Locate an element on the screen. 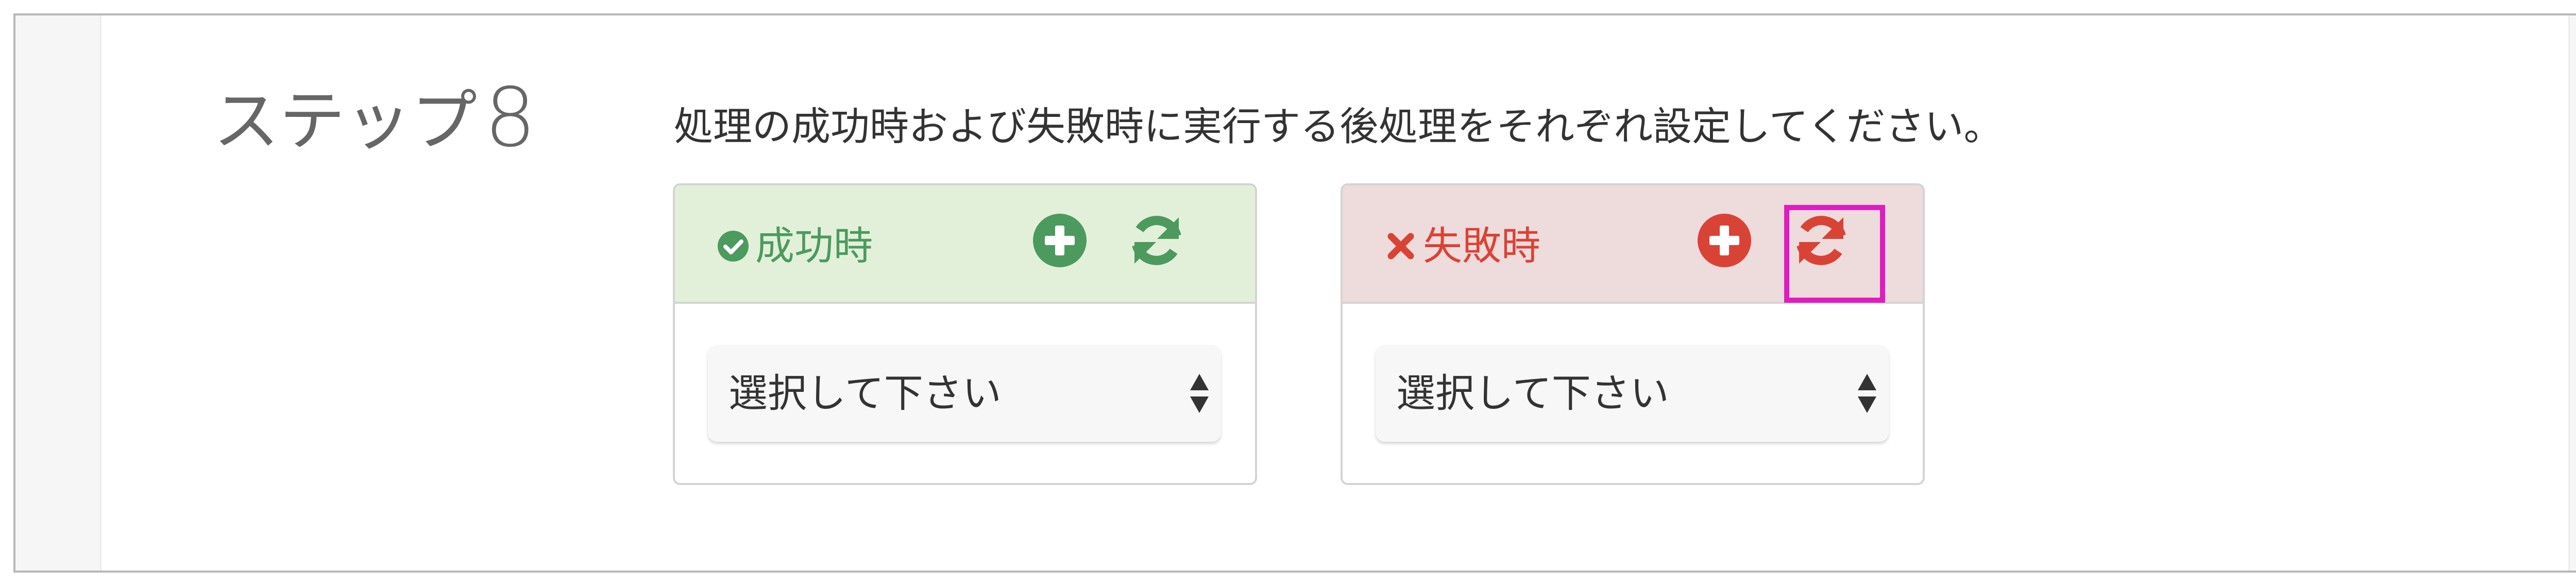  step-description: 処理の成功時および失敗時に実行する後処理をそれぞれ設定してください。 is located at coordinates (1338, 126).